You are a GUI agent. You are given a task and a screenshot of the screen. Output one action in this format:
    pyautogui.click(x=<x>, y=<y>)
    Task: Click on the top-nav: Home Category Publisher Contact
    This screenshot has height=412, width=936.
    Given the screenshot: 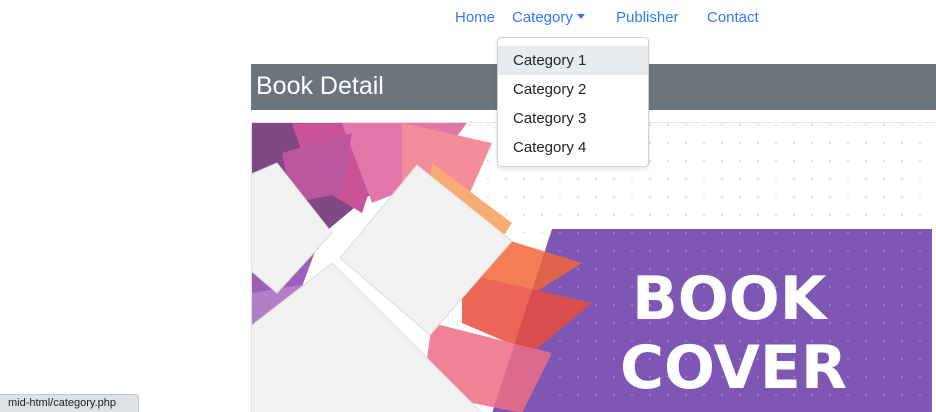 What is the action you would take?
    pyautogui.click(x=468, y=18)
    